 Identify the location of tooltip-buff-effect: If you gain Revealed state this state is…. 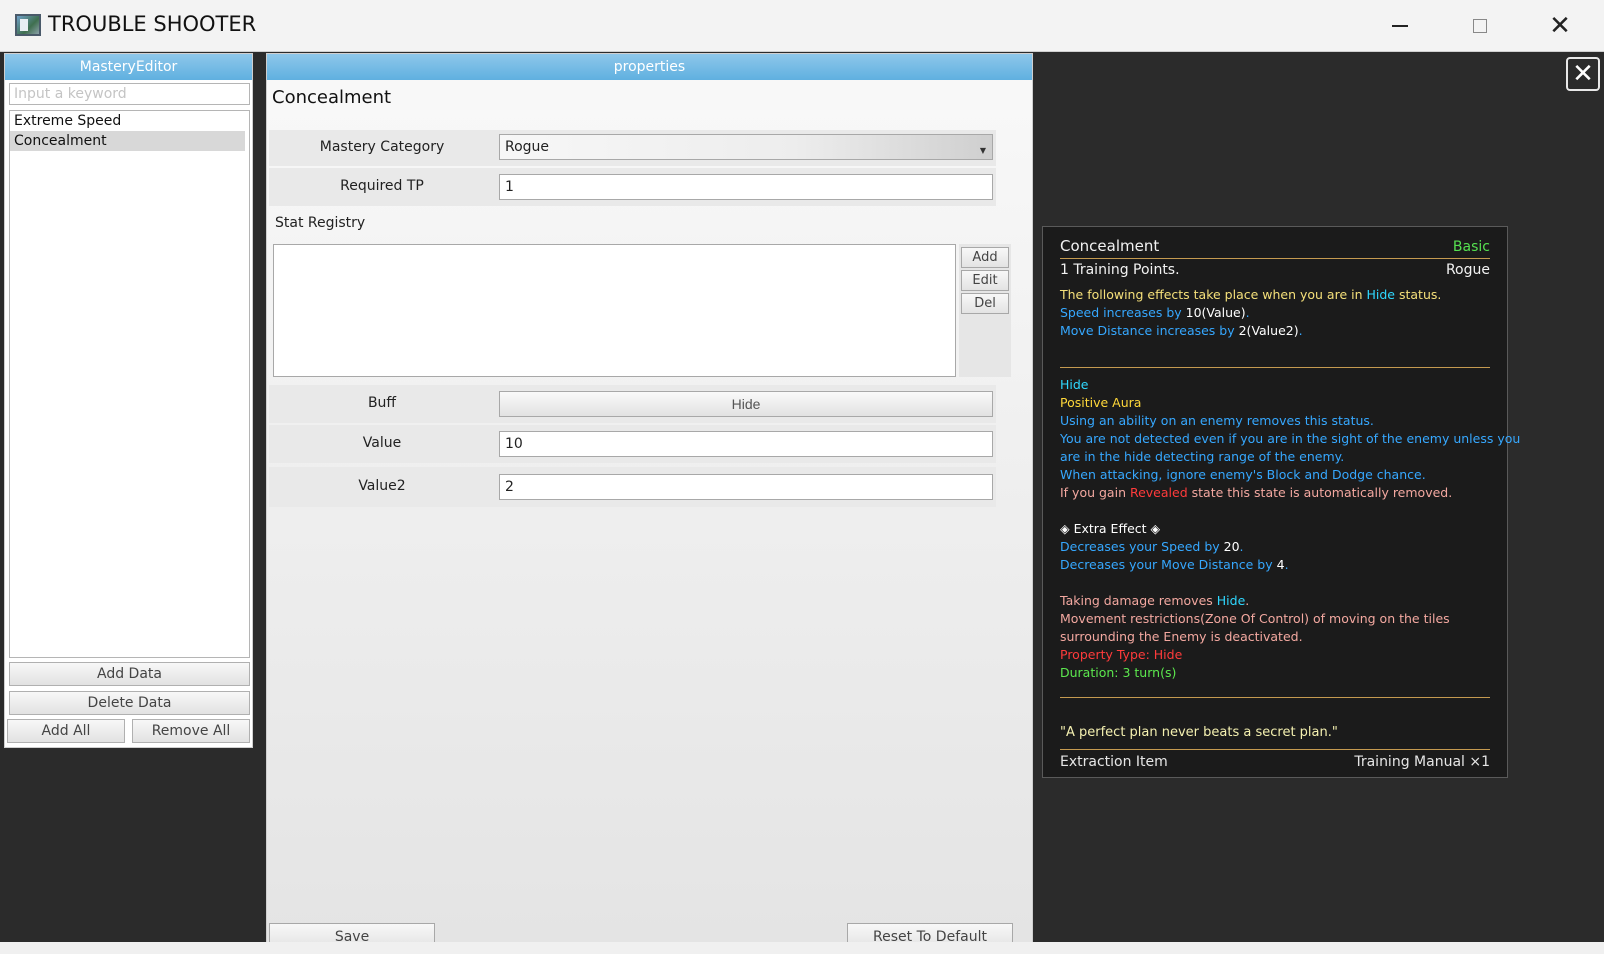
(1256, 492).